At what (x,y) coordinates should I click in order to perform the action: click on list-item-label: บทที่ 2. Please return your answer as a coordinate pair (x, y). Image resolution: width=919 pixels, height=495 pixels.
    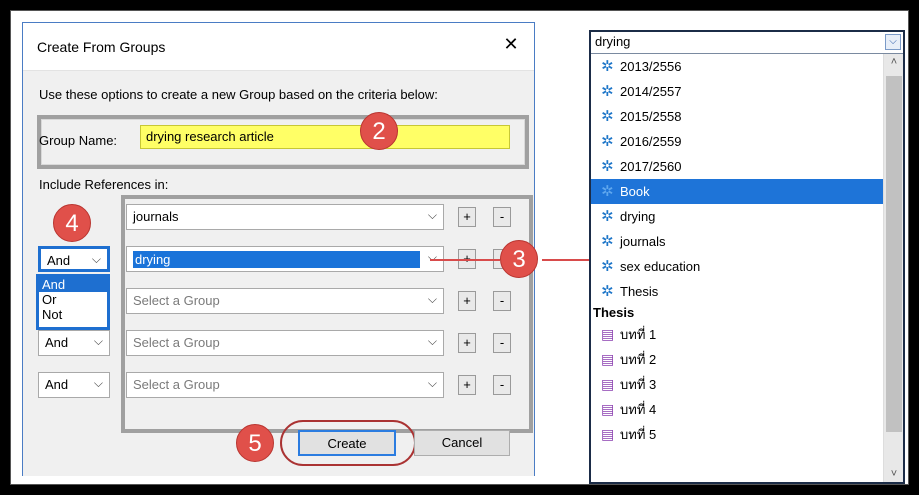
    Looking at the image, I should click on (638, 359).